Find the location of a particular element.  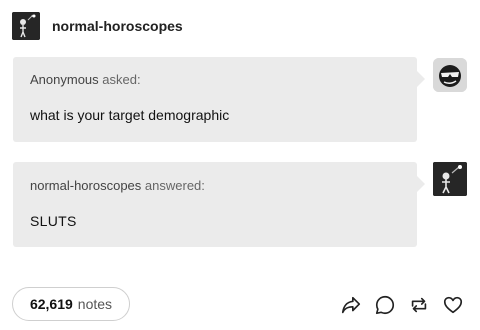

answer-text: SLUTS is located at coordinates (53, 221).